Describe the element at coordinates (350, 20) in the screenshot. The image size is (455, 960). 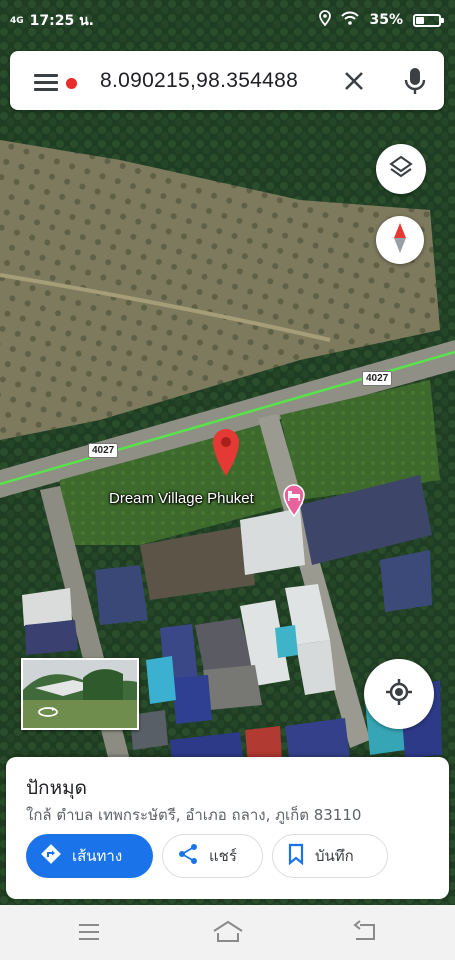
I see `wifi-icon` at that location.